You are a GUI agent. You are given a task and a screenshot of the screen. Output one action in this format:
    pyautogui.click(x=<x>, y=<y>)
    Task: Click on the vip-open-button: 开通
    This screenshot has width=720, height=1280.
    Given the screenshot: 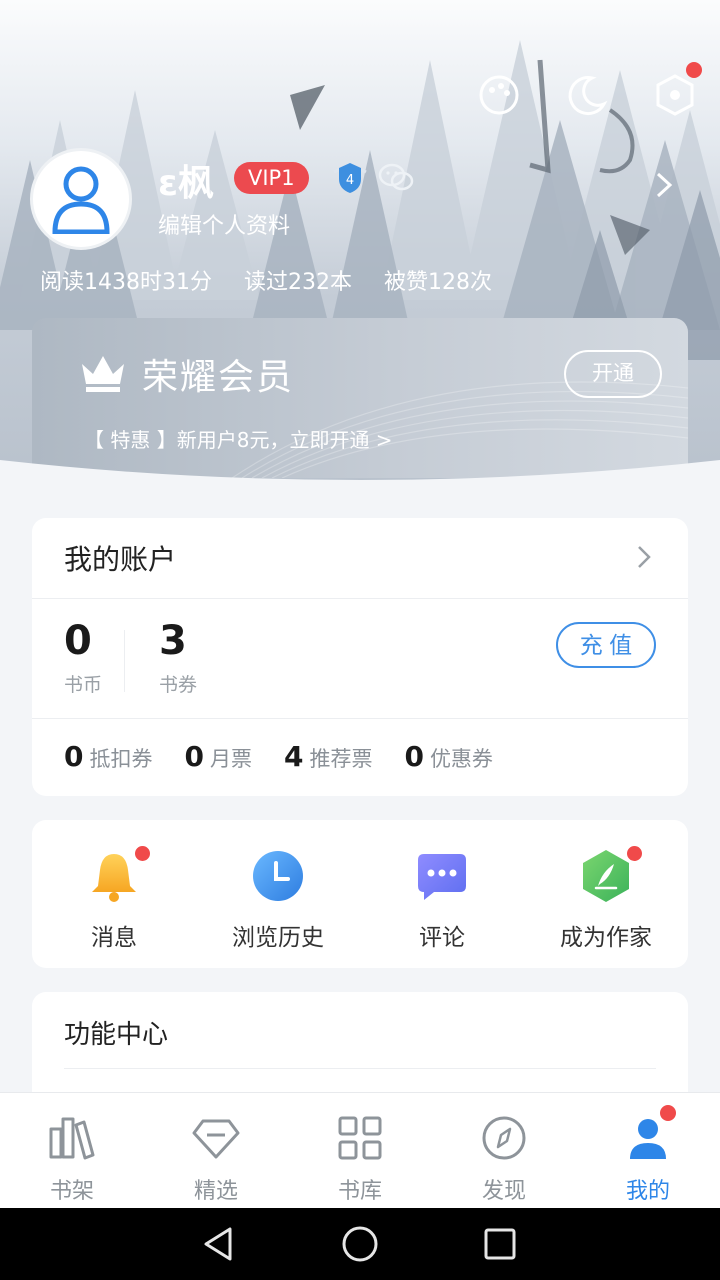 What is the action you would take?
    pyautogui.click(x=613, y=374)
    